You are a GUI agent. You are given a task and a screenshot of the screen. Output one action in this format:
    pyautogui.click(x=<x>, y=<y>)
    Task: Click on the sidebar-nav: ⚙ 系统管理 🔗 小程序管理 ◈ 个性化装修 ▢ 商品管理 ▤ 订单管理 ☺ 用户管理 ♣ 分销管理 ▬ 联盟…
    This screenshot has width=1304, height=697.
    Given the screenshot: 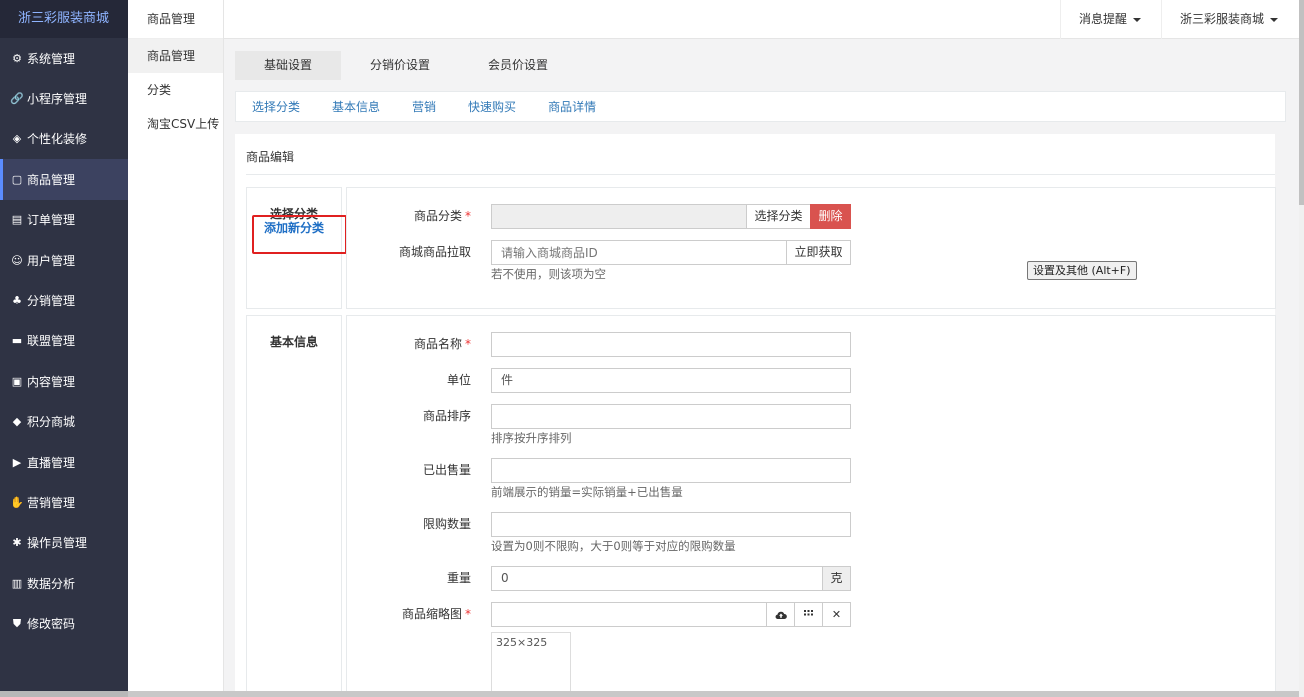 What is the action you would take?
    pyautogui.click(x=64, y=341)
    